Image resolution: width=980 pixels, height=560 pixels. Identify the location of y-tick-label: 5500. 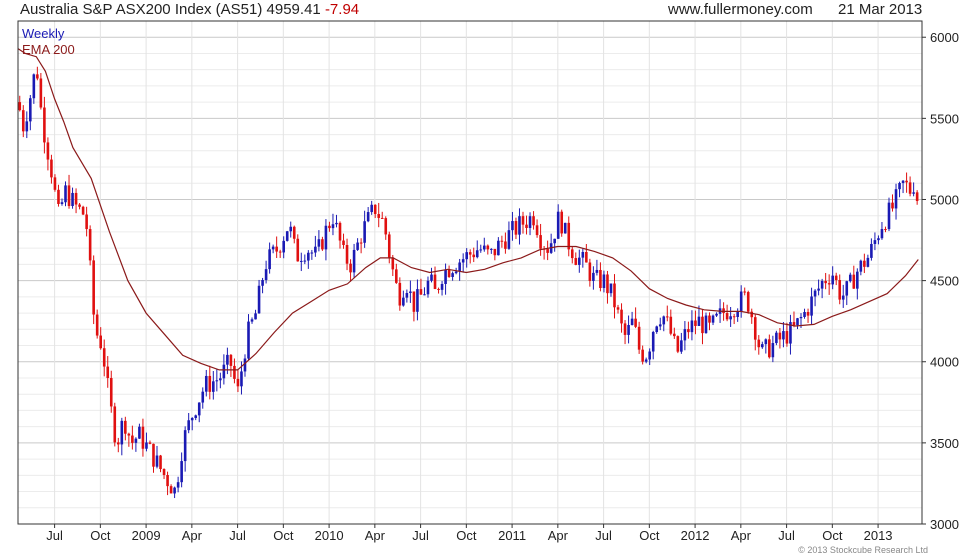
(944, 118).